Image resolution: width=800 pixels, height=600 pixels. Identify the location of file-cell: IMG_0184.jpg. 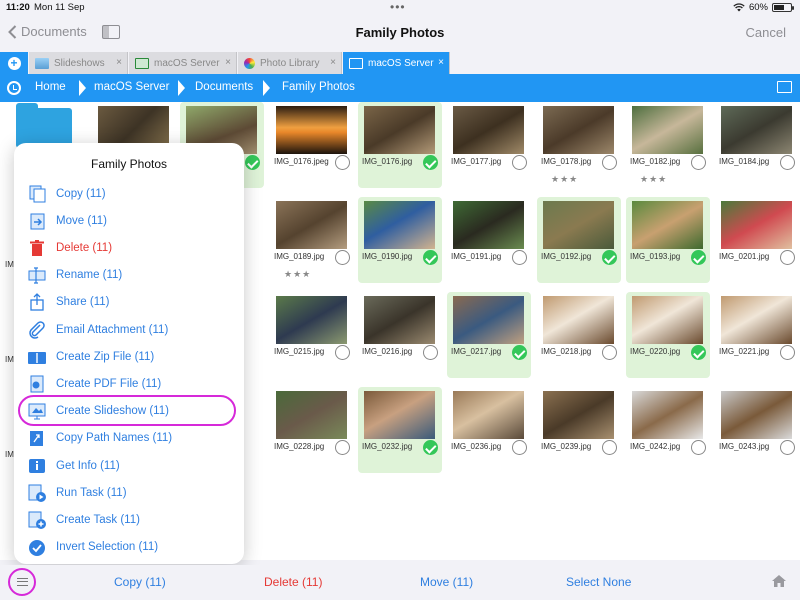
(757, 145).